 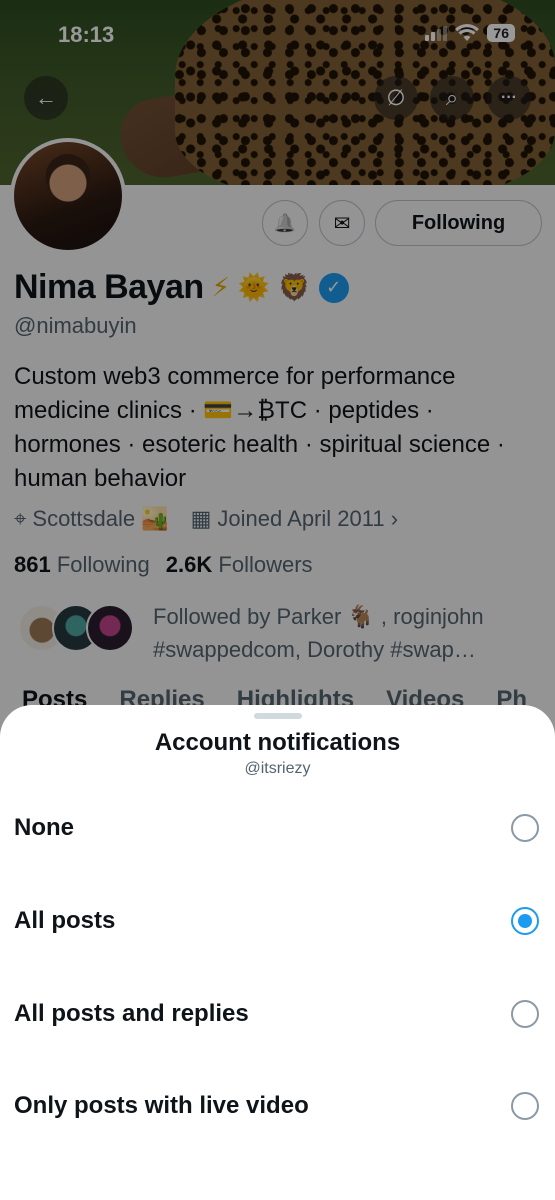 What do you see at coordinates (525, 921) in the screenshot?
I see `radio-button-selected` at bounding box center [525, 921].